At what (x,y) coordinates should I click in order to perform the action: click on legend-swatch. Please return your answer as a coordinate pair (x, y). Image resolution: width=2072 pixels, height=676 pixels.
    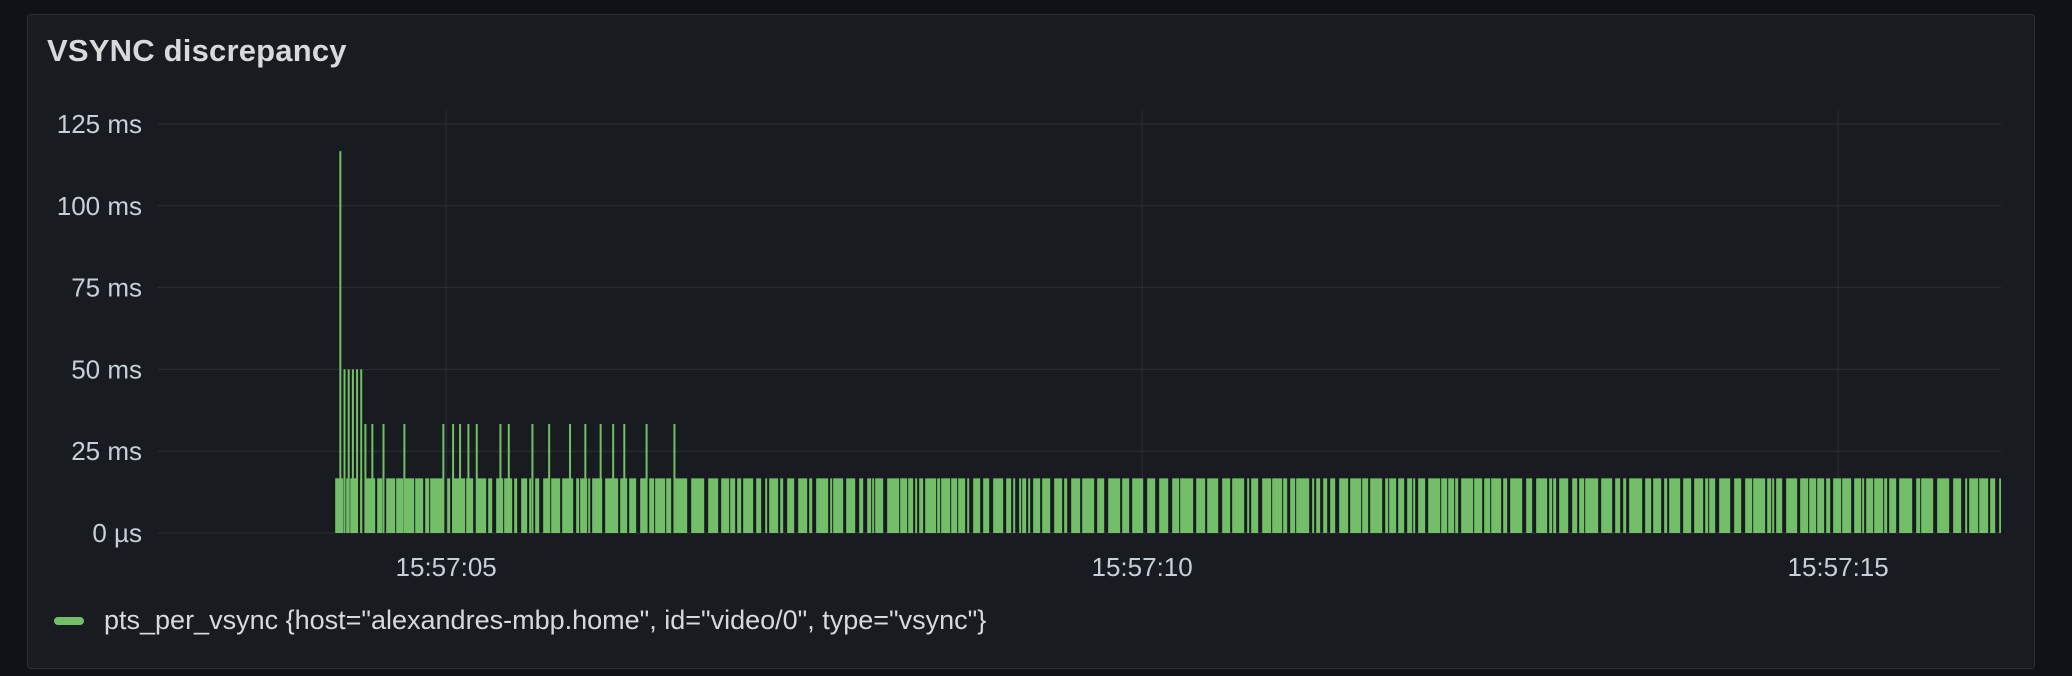
    Looking at the image, I should click on (69, 620).